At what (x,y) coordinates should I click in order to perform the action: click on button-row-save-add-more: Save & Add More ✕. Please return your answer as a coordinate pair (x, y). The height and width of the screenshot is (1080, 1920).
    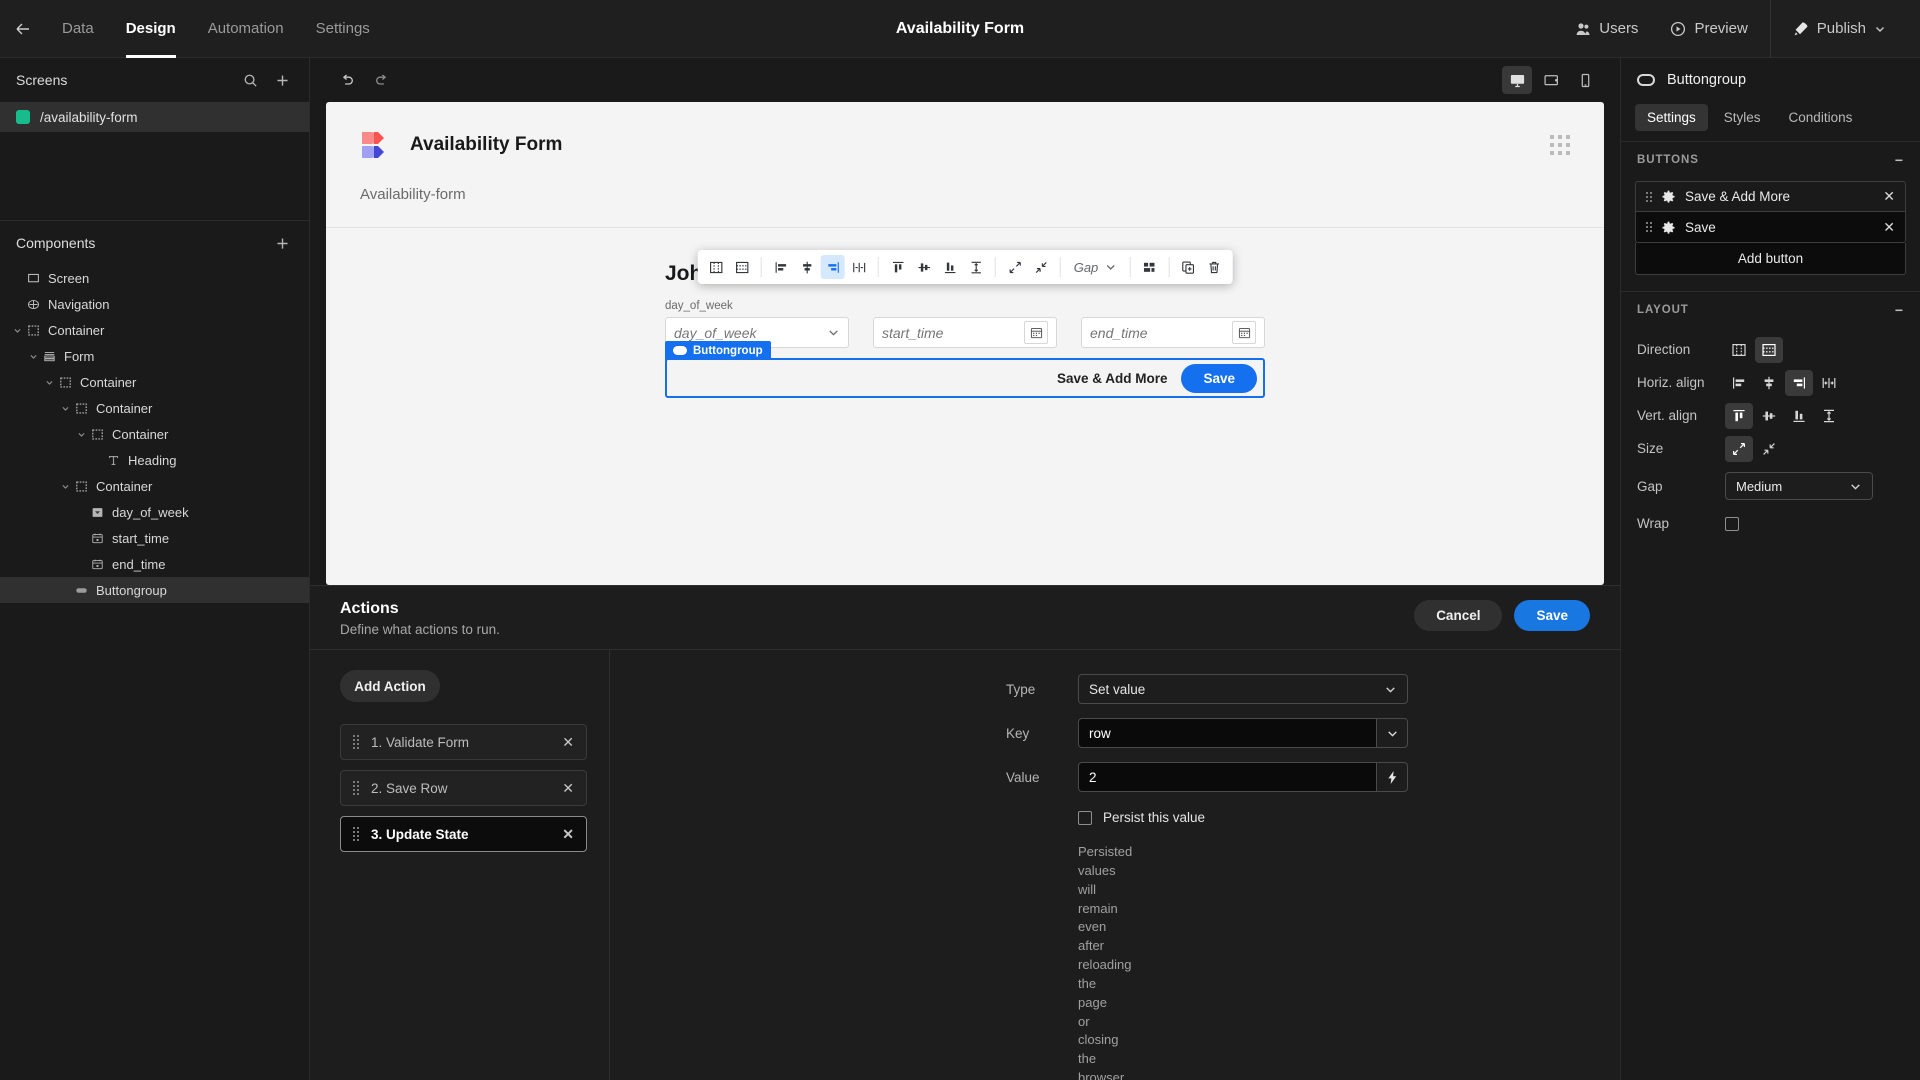
    Looking at the image, I should click on (1770, 197).